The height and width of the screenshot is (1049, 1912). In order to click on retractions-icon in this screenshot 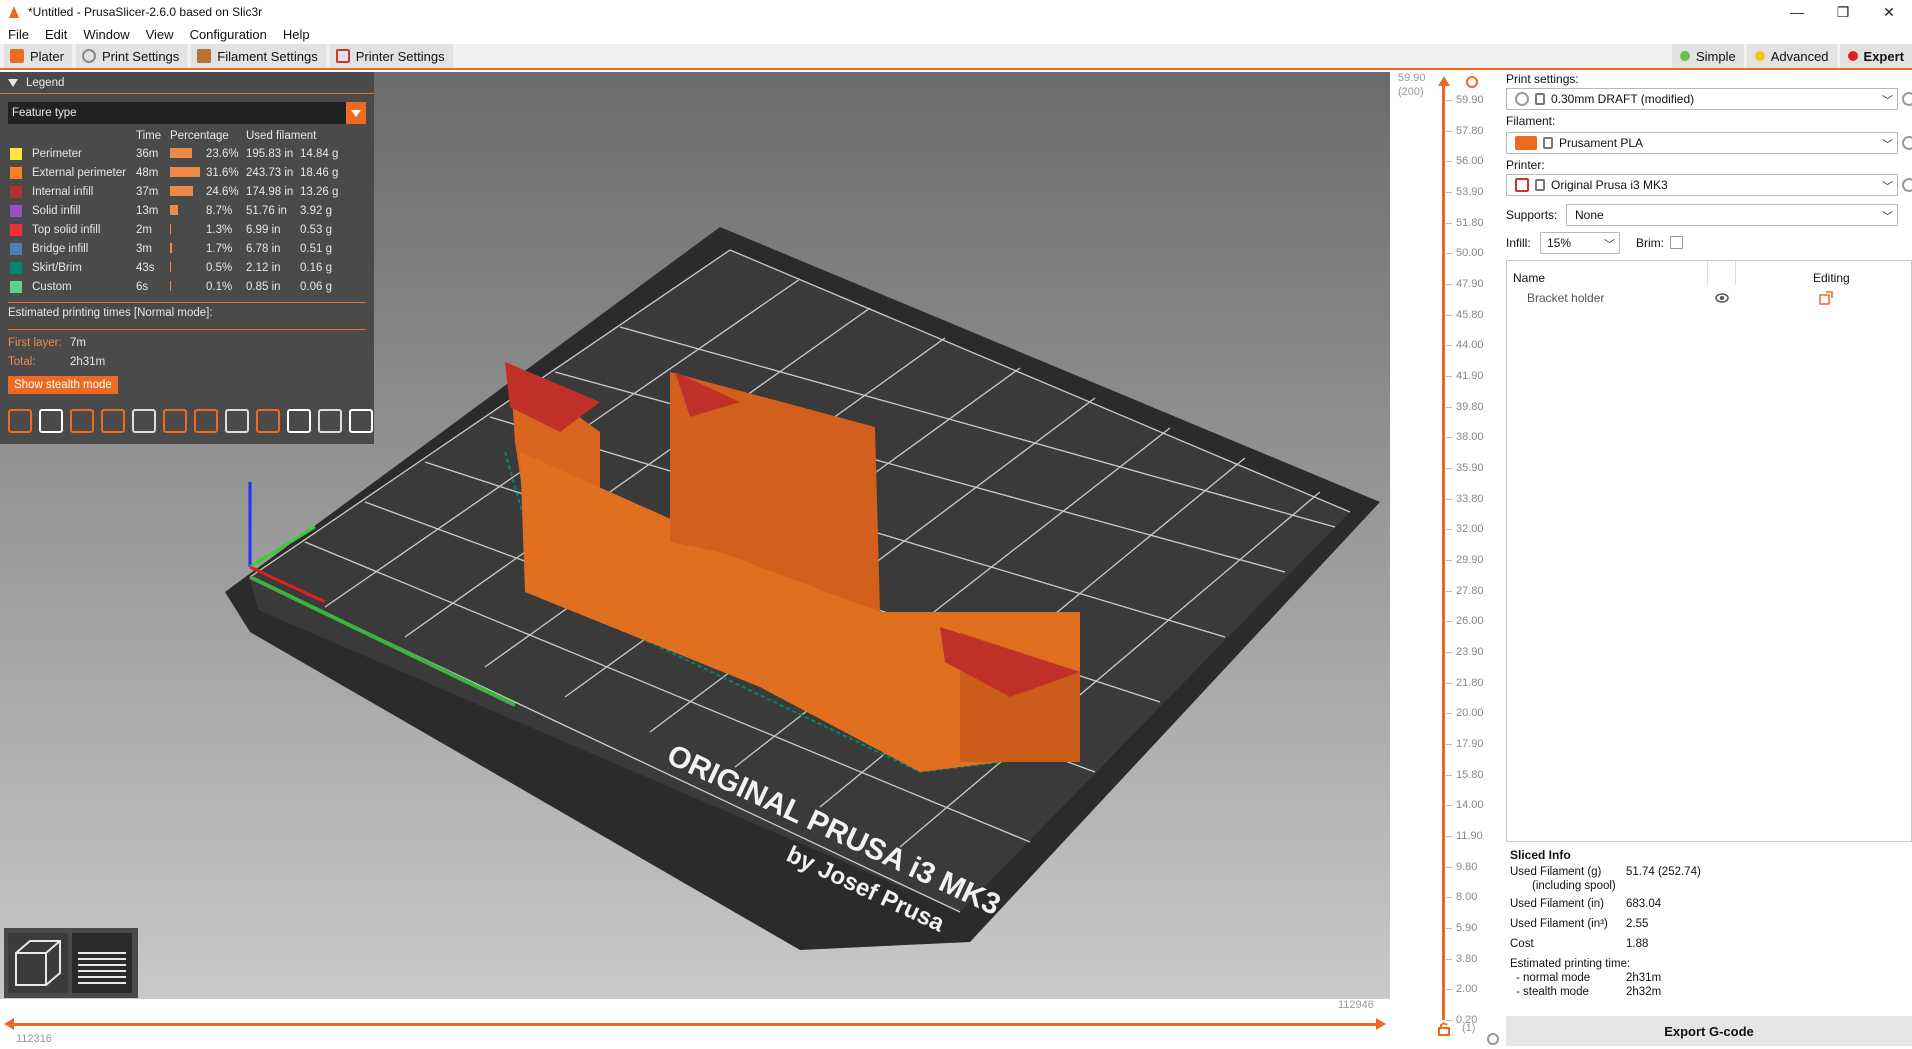, I will do `click(82, 421)`.